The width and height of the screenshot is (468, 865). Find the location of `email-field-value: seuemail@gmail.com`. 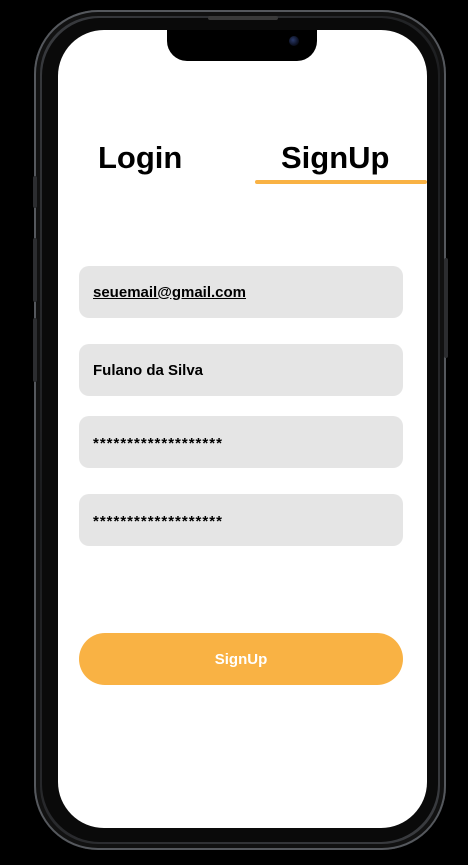

email-field-value: seuemail@gmail.com is located at coordinates (170, 292).